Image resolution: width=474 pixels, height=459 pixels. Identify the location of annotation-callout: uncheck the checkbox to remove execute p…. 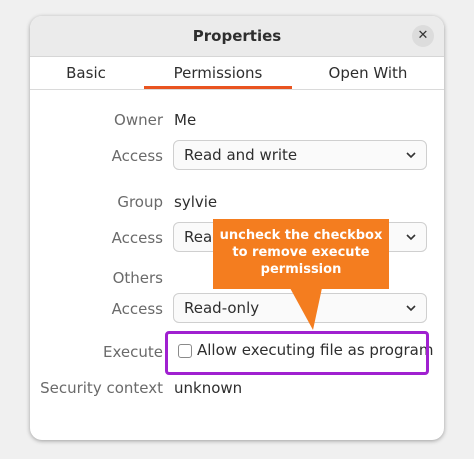
(301, 254).